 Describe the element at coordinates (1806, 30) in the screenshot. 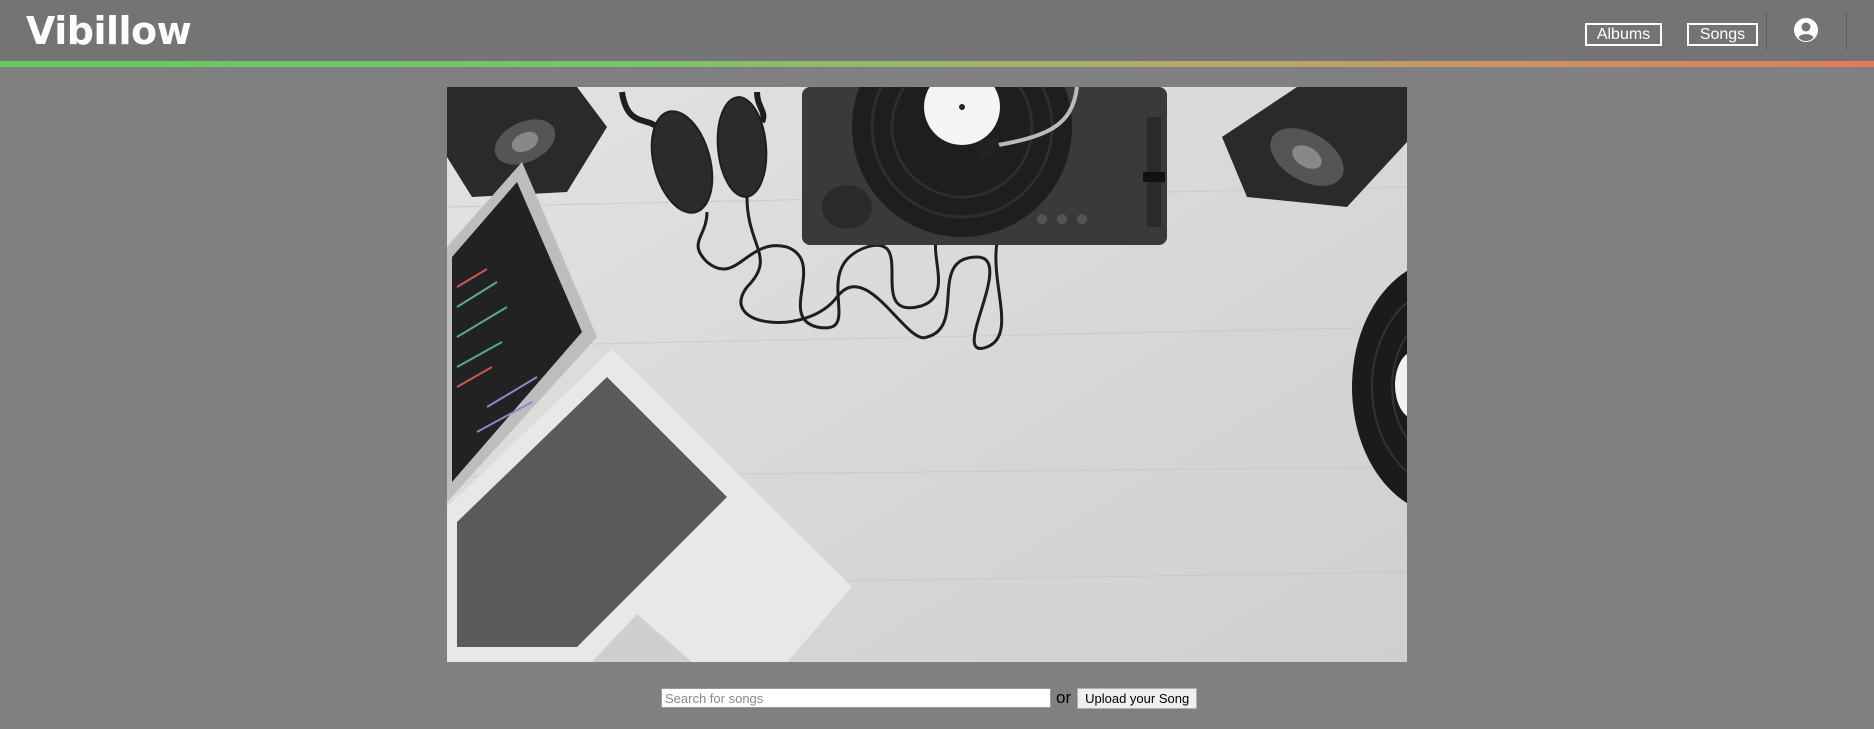

I see `user-circle-icon` at that location.